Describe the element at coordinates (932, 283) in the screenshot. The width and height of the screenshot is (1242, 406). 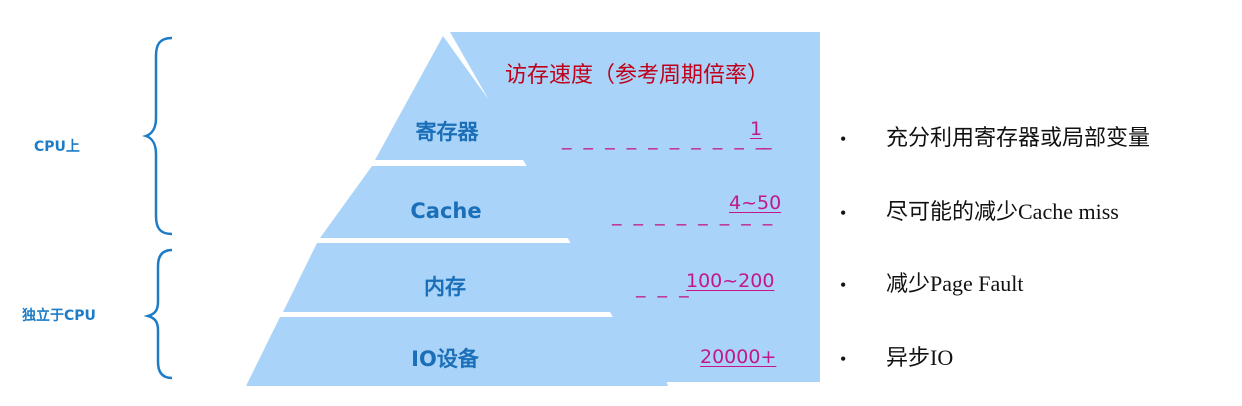
I see `tip-memory: • 减少Page Fault` at that location.